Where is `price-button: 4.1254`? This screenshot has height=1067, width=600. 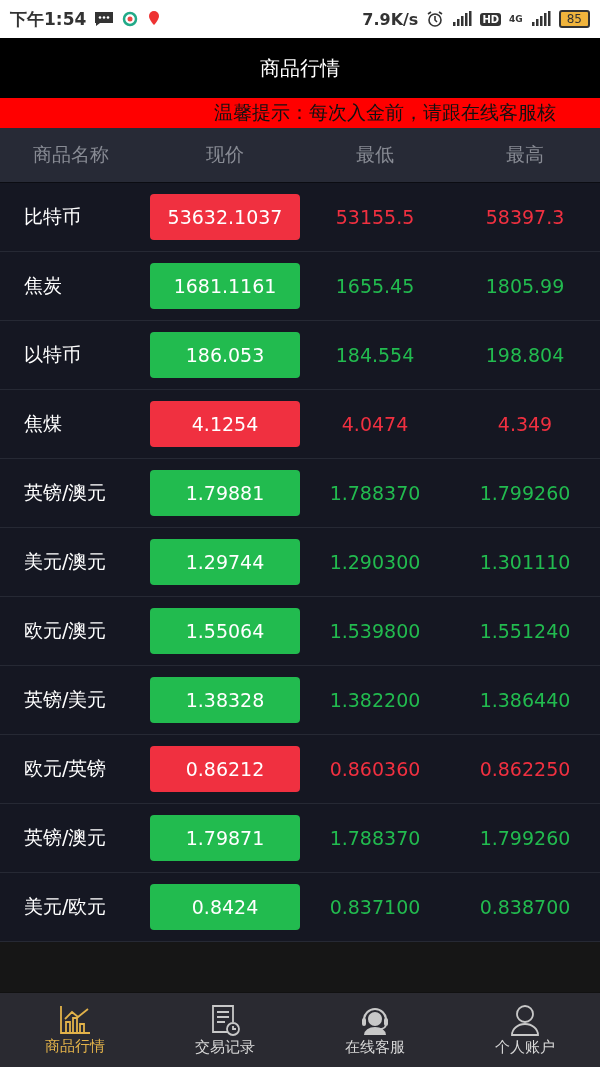 price-button: 4.1254 is located at coordinates (225, 424).